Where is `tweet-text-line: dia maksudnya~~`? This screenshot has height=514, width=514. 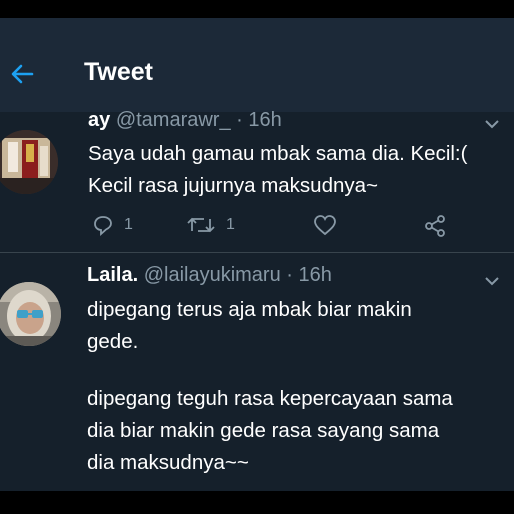 tweet-text-line: dia maksudnya~~ is located at coordinates (168, 462).